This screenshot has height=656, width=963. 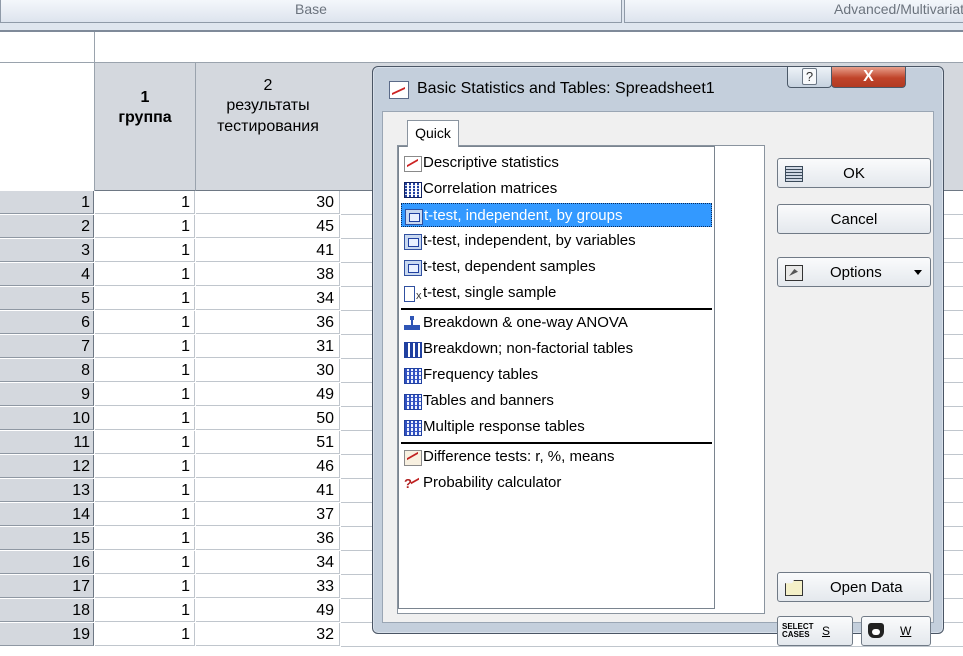 I want to click on list-item: t-test, independent, by groups, so click(x=556, y=215).